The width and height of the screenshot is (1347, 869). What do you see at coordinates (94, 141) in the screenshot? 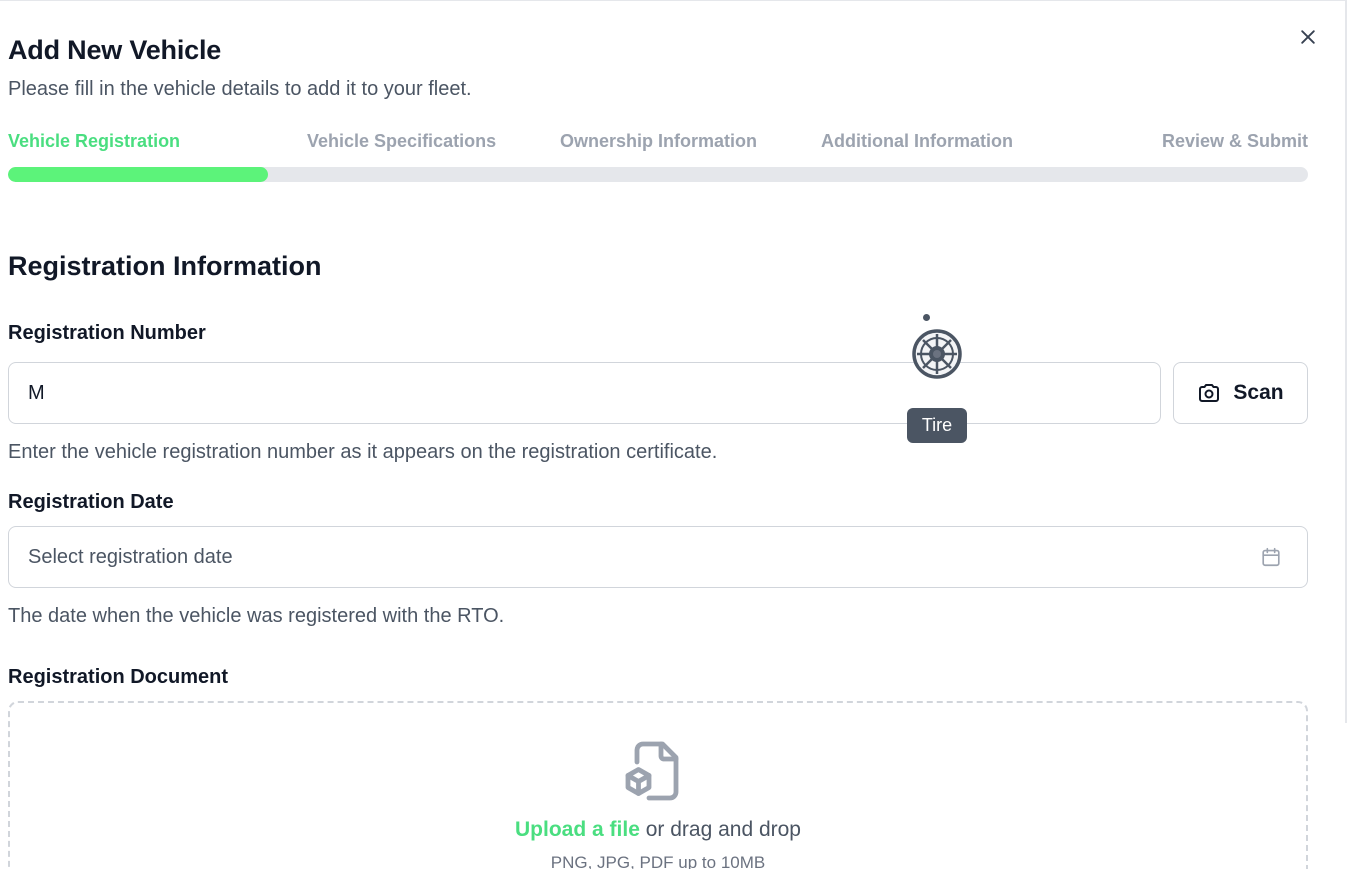
I see `step-vehicle-registration: Vehicle Registration` at bounding box center [94, 141].